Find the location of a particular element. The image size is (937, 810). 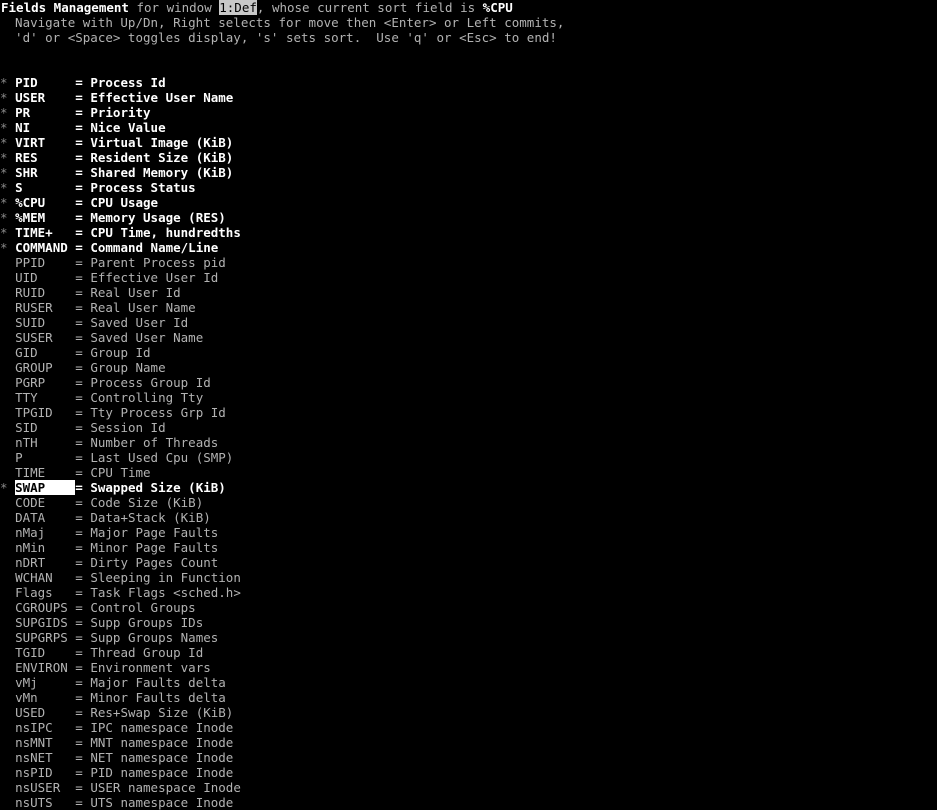

field-row: * SWAP = Swapped Size (KiB) is located at coordinates (468, 487).